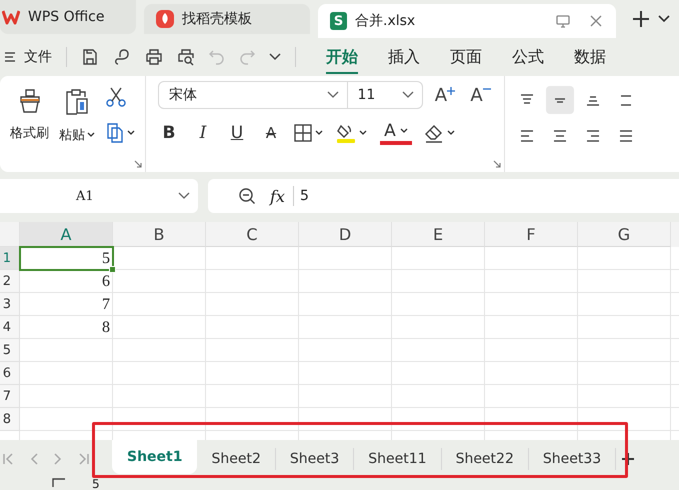 This screenshot has height=490, width=679. I want to click on row-header: 2, so click(10, 281).